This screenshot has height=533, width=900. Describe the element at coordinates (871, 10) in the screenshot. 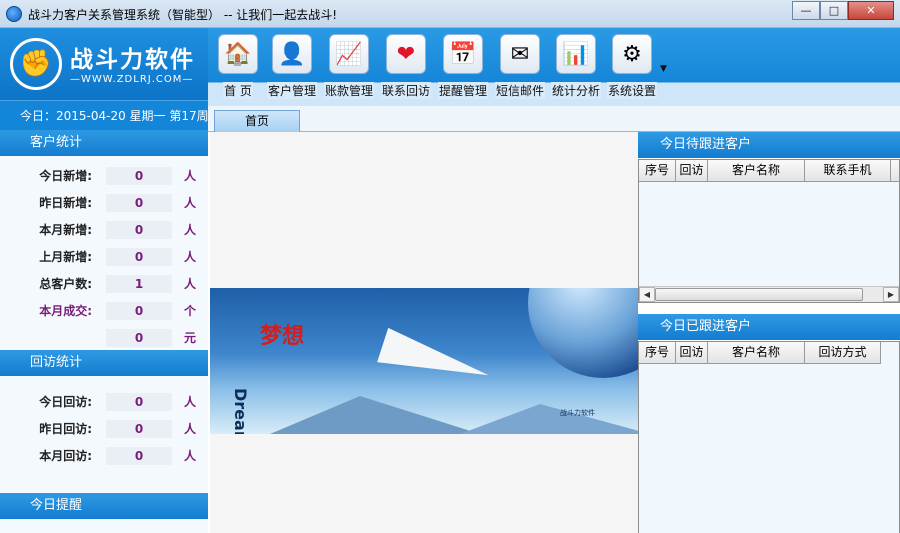

I see `close-button: ✕` at that location.